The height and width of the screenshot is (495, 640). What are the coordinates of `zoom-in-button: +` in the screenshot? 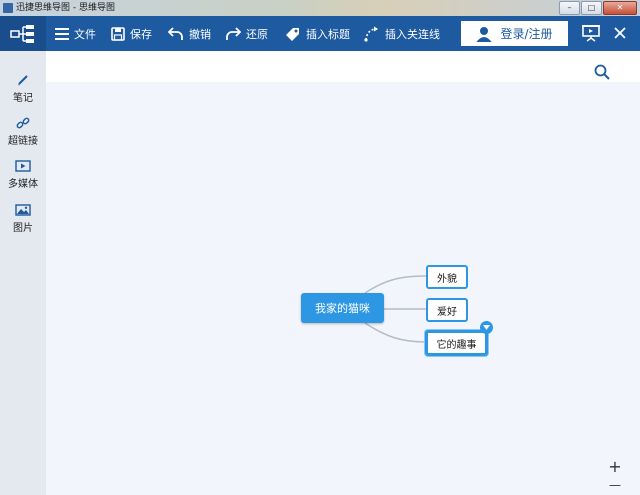 It's located at (615, 468).